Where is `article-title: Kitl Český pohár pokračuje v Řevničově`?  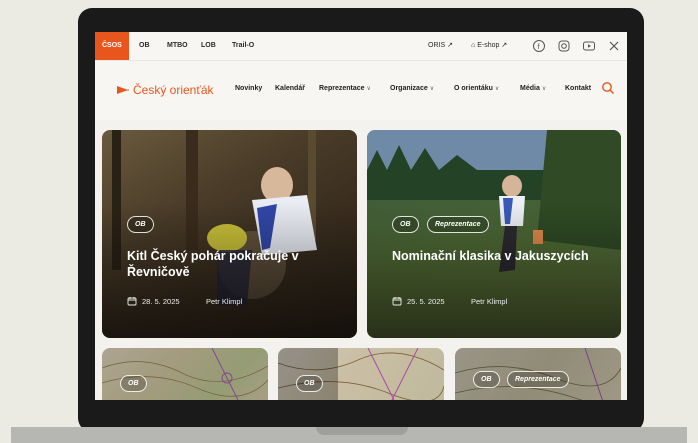 article-title: Kitl Český pohár pokračuje v Řevničově is located at coordinates (239, 264).